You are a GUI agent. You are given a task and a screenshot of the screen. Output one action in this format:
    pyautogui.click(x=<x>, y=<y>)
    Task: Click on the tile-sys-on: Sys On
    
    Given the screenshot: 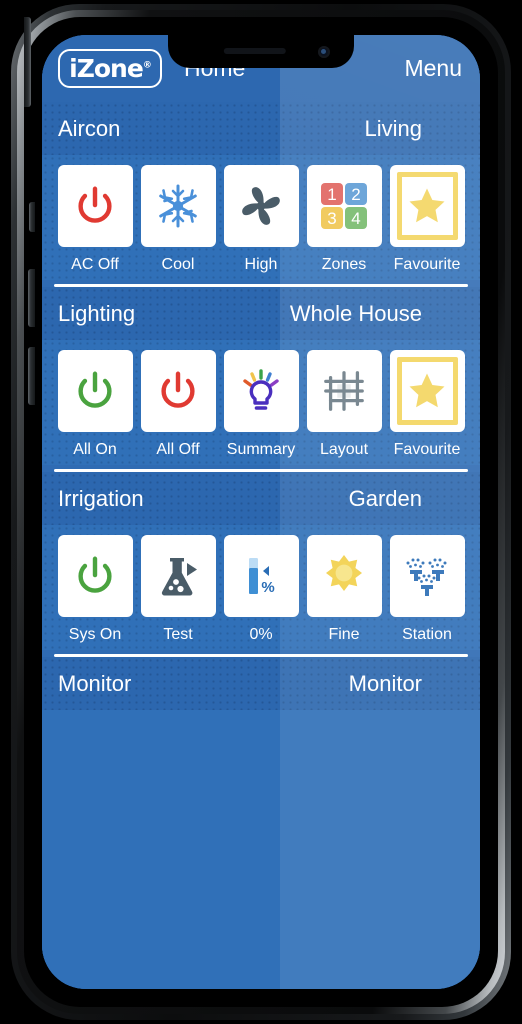 What is the action you would take?
    pyautogui.click(x=95, y=589)
    